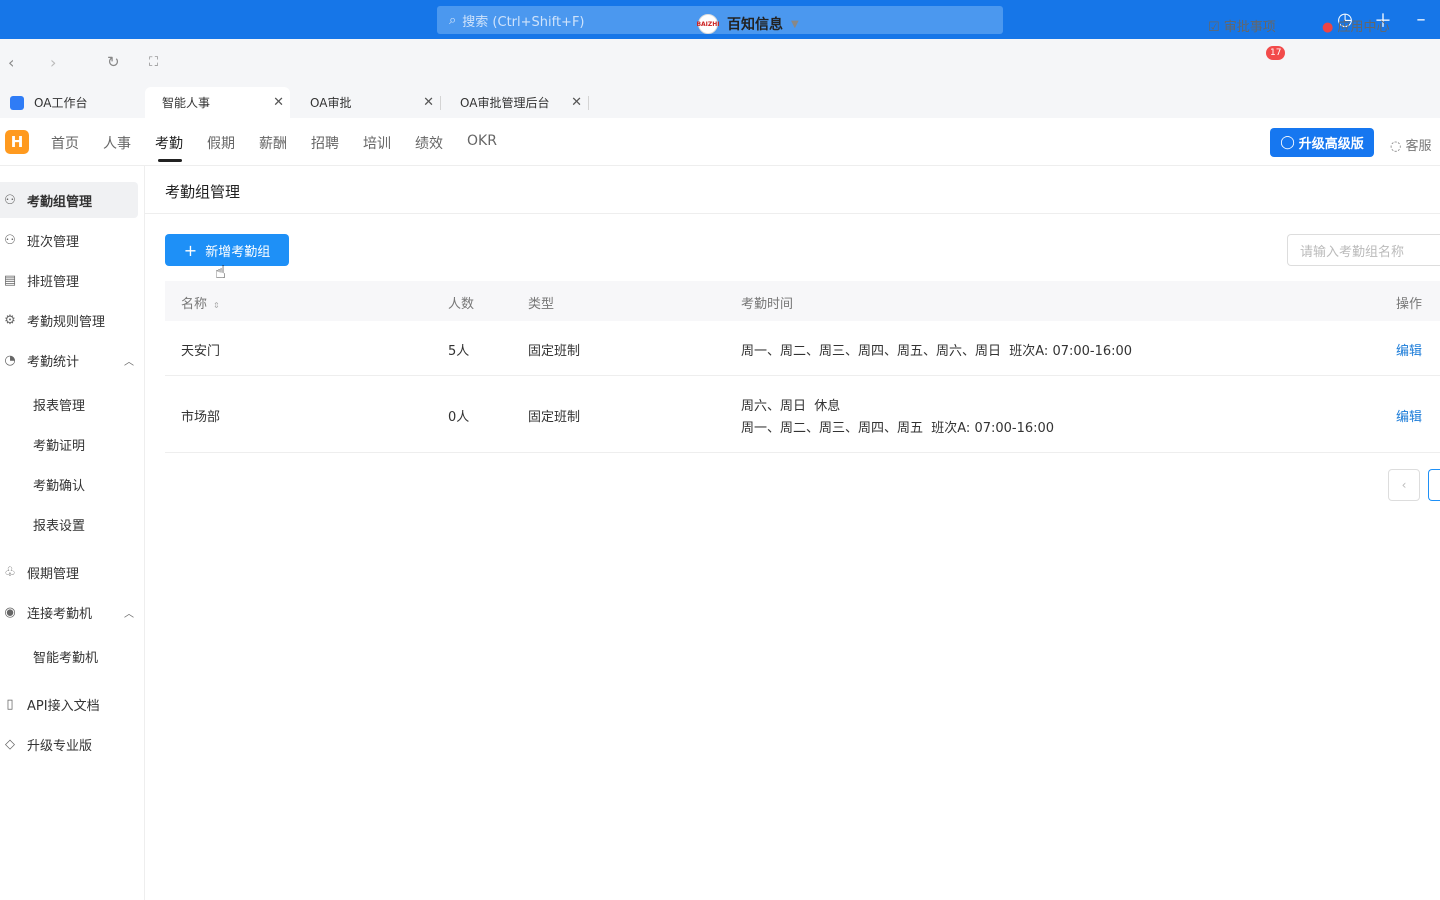 The height and width of the screenshot is (900, 1440). Describe the element at coordinates (69, 612) in the screenshot. I see `sidebar-item-connect-device: ◉ 连接考勤机 ︿` at that location.